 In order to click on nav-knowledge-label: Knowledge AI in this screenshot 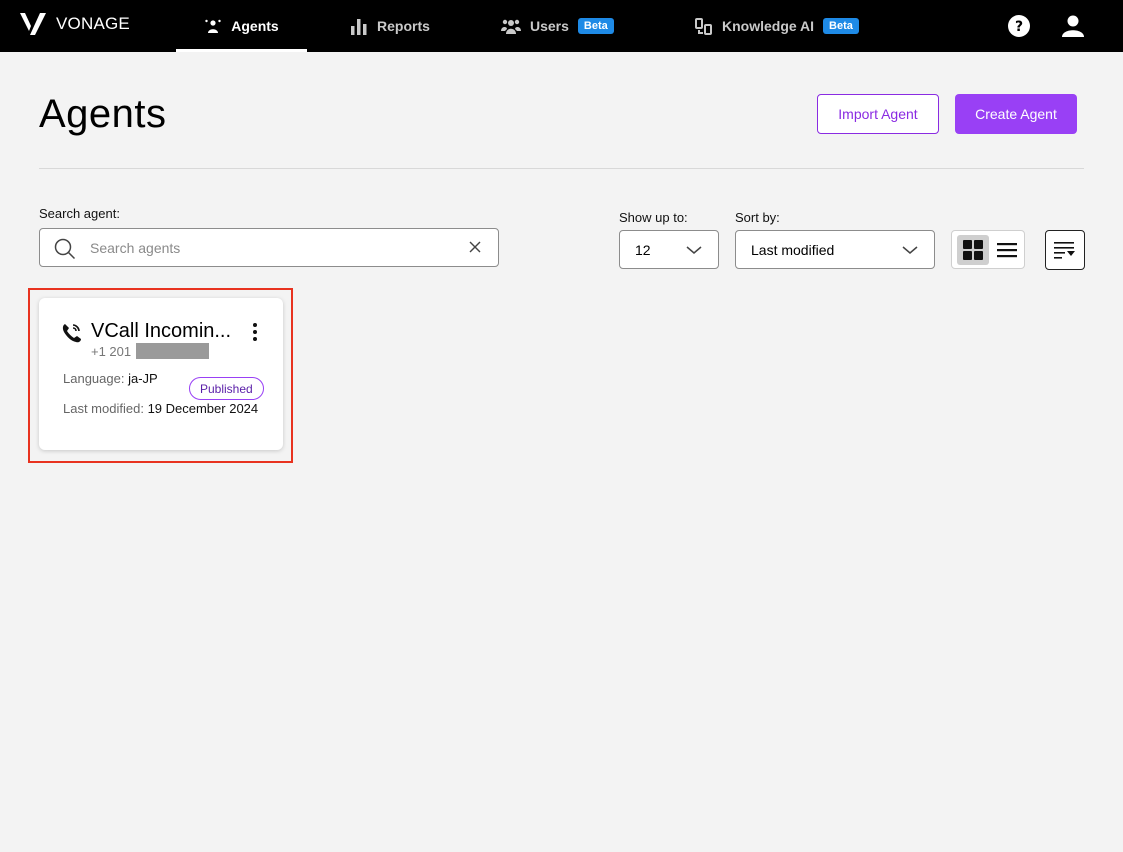, I will do `click(768, 26)`.